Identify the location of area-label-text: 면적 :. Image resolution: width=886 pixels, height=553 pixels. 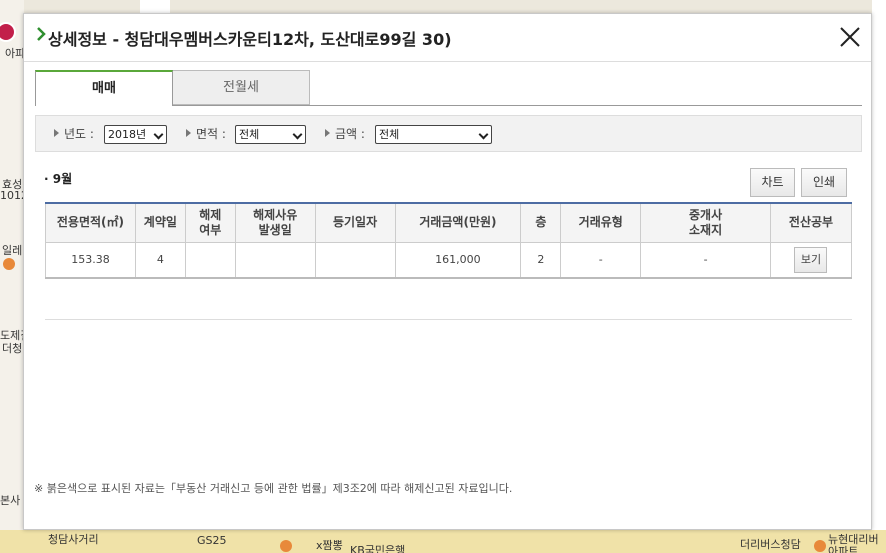
(211, 134).